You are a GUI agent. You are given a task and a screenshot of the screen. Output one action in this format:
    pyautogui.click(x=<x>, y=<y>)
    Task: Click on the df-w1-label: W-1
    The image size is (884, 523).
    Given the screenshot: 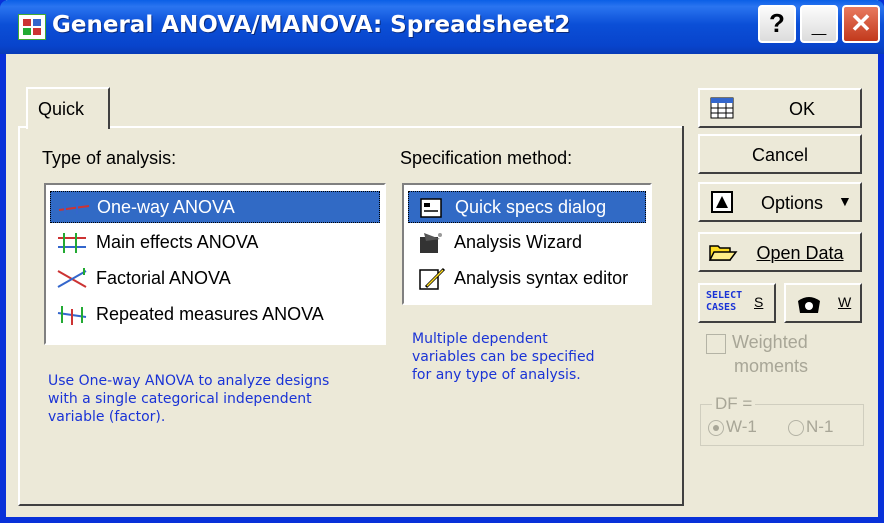 What is the action you would take?
    pyautogui.click(x=741, y=426)
    